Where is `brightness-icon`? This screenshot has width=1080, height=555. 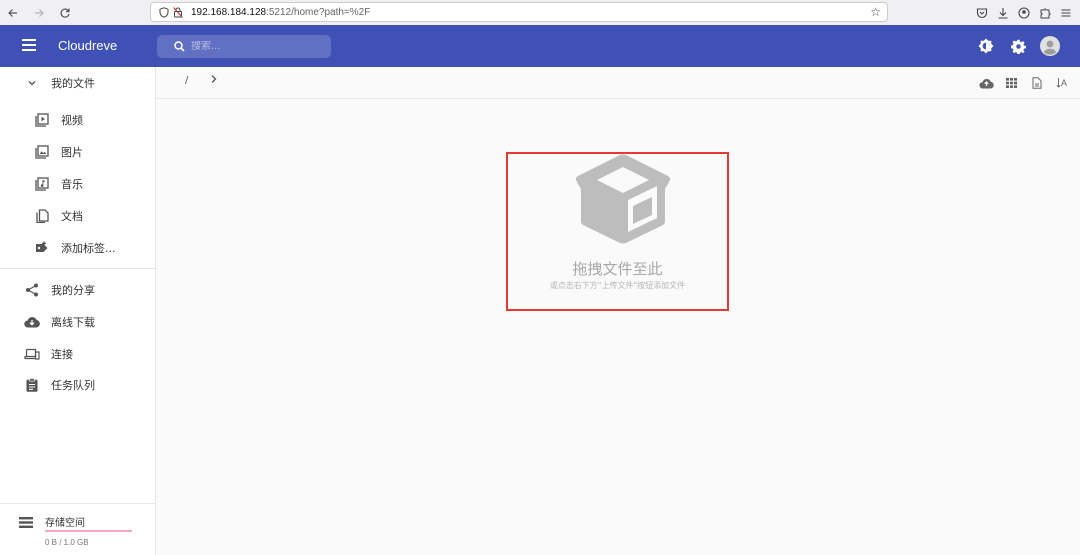 brightness-icon is located at coordinates (986, 46).